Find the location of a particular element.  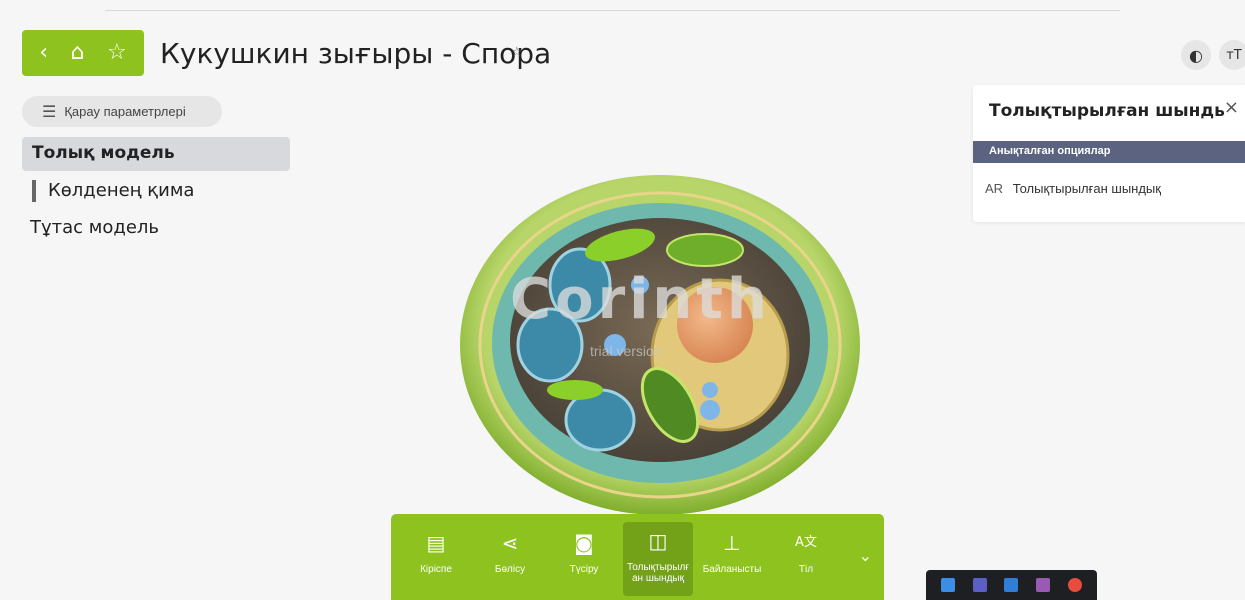

pen-icon is located at coordinates (1043, 585).